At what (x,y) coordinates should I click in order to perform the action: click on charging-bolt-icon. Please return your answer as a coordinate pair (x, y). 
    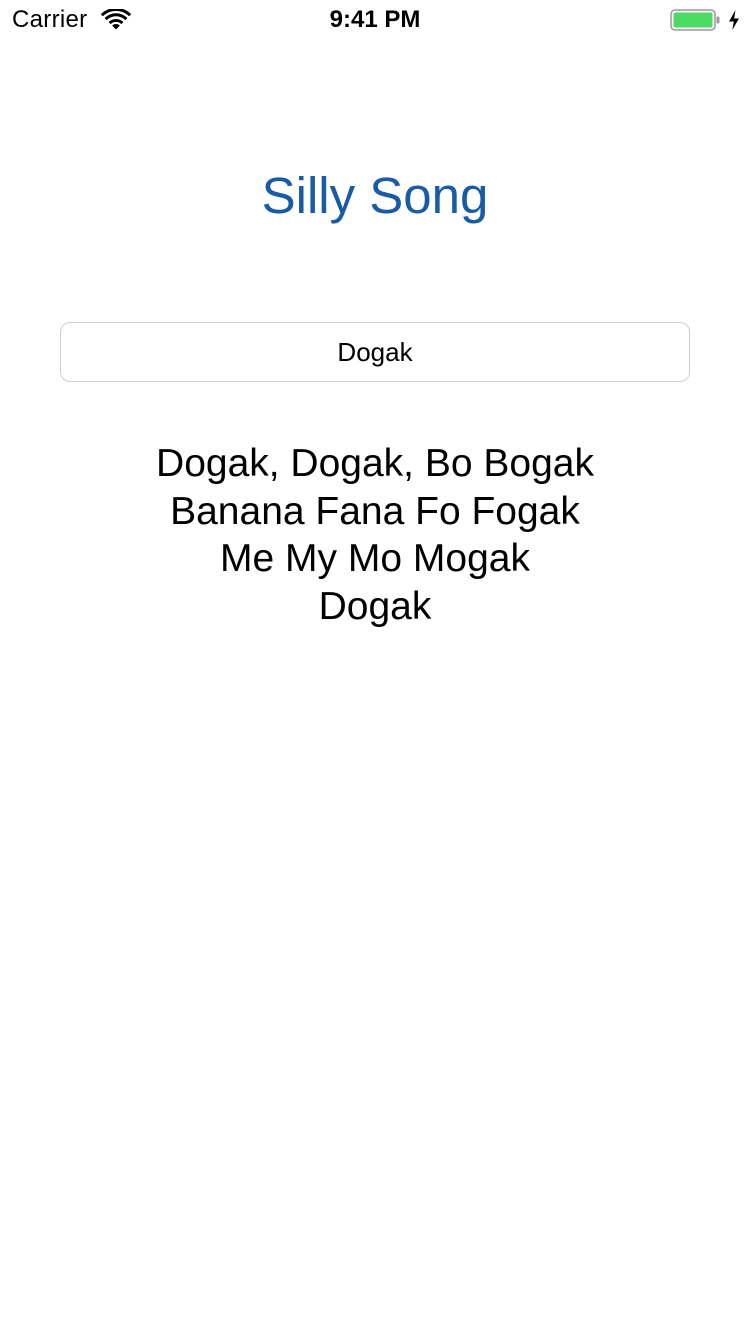
    Looking at the image, I should click on (734, 20).